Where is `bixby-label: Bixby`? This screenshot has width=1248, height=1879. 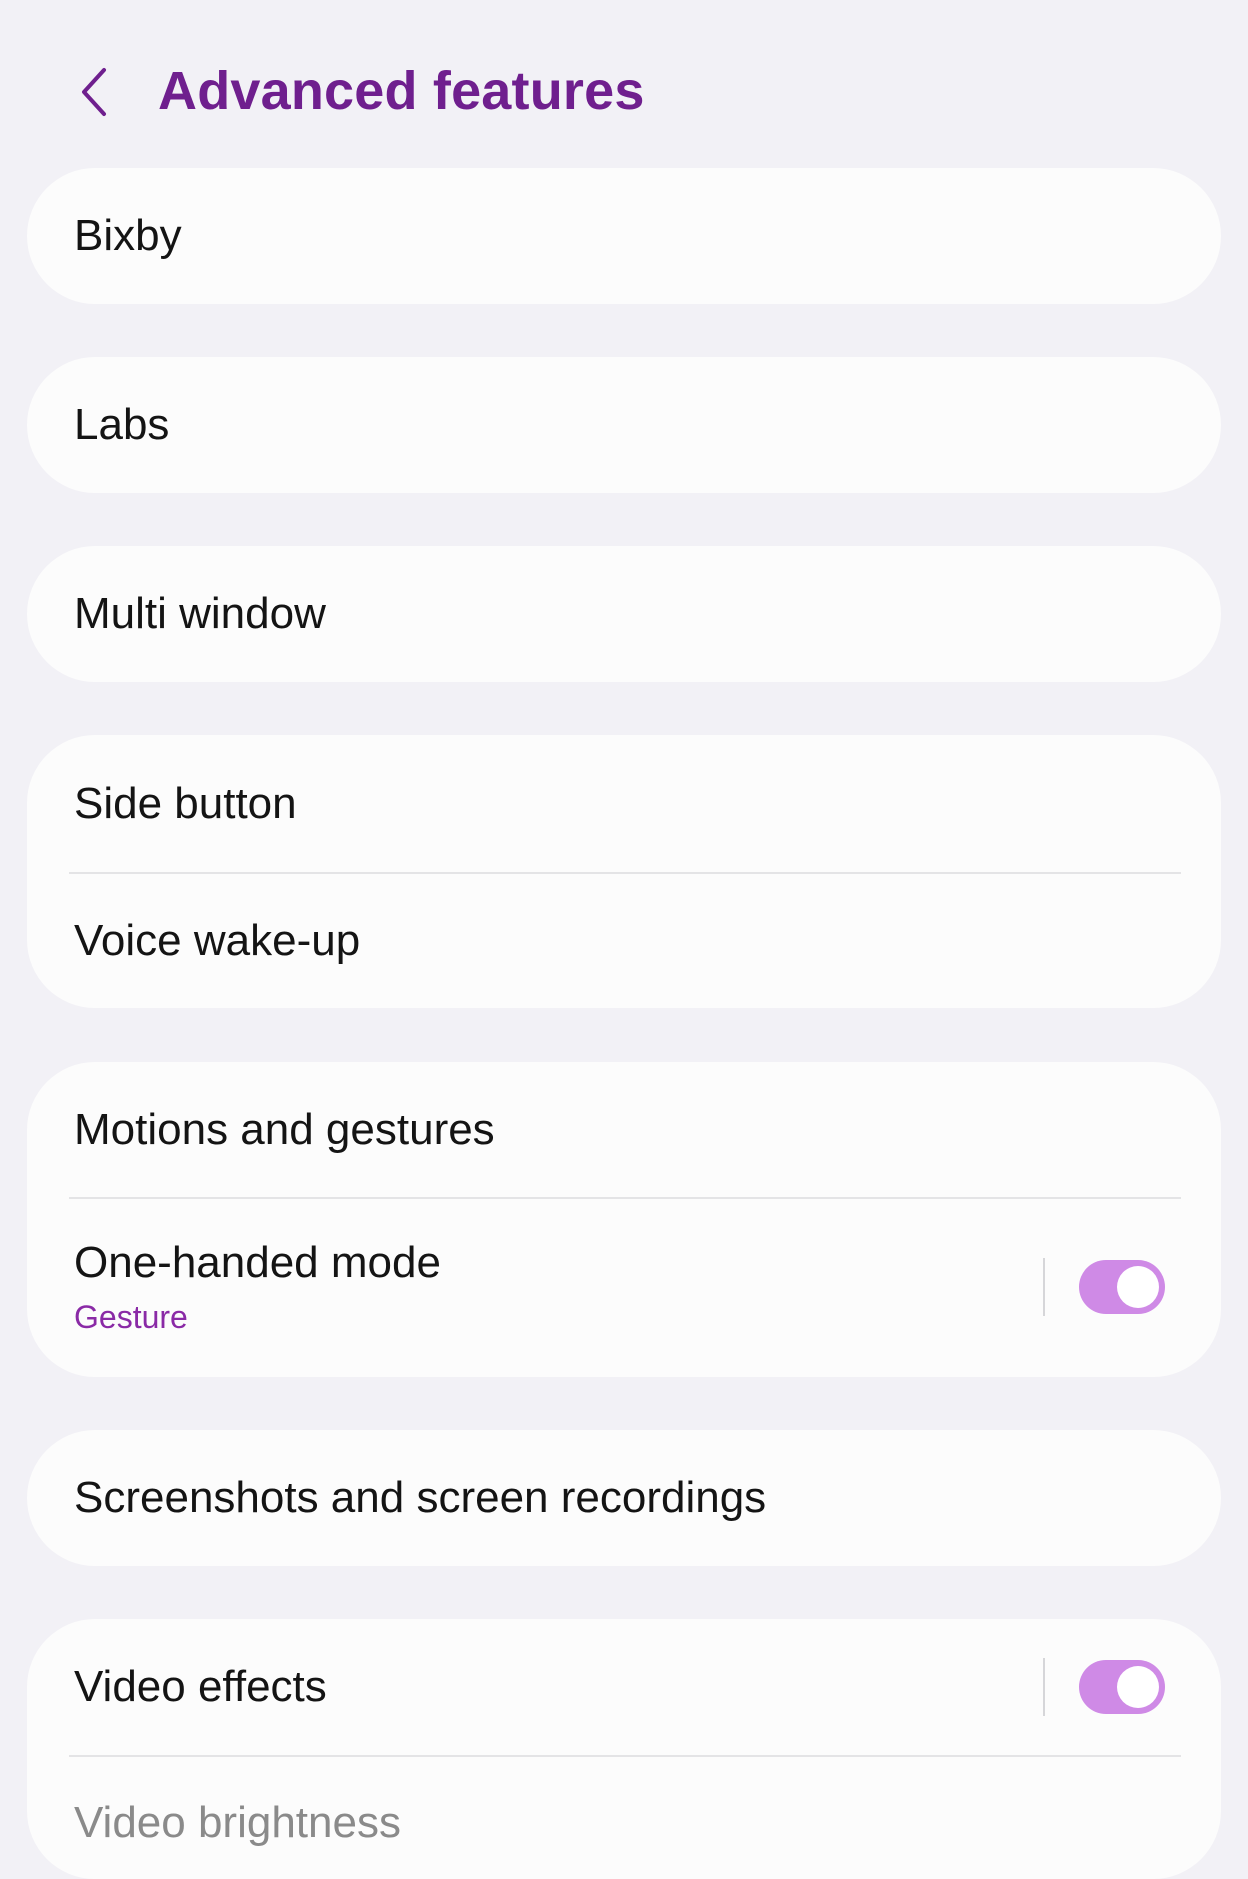 bixby-label: Bixby is located at coordinates (128, 235).